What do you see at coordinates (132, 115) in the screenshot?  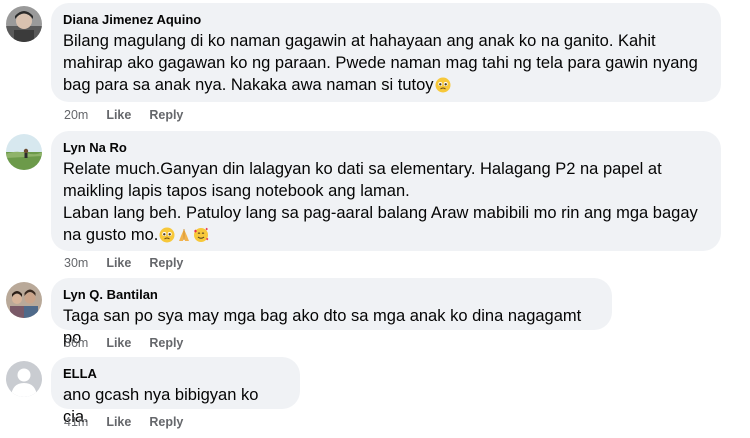 I see `comment-meta: 20m Like Reply` at bounding box center [132, 115].